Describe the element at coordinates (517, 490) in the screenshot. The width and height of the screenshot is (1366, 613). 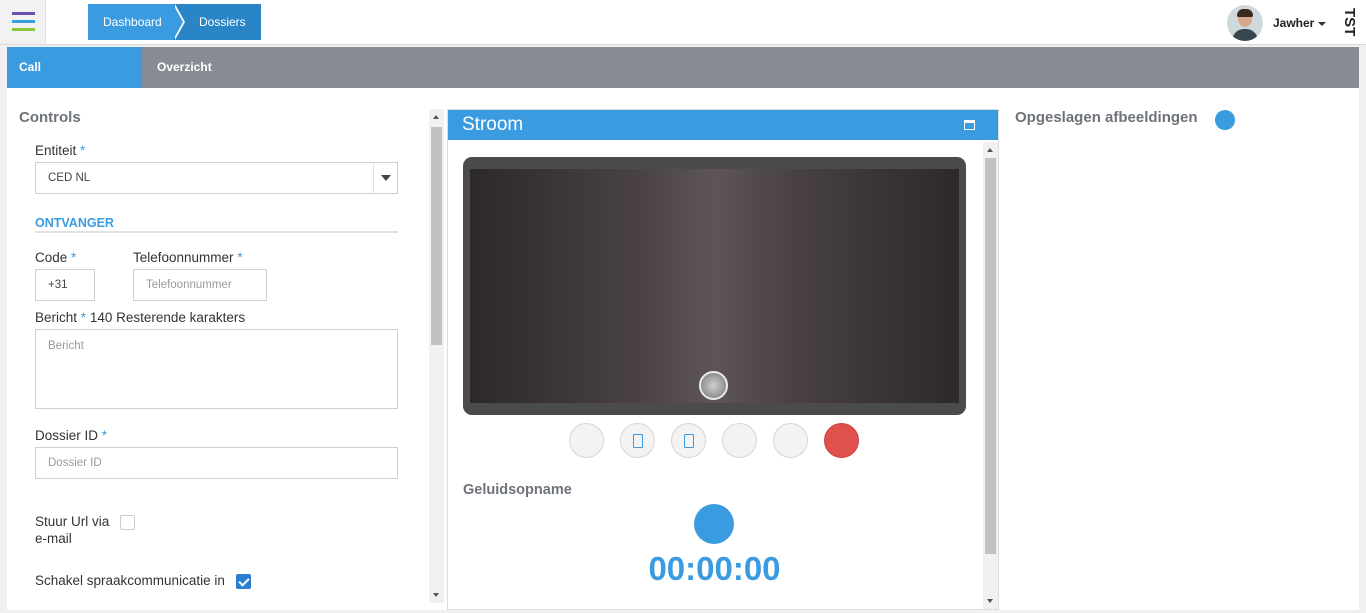
I see `geluidsopname-title: Geluidsopname` at that location.